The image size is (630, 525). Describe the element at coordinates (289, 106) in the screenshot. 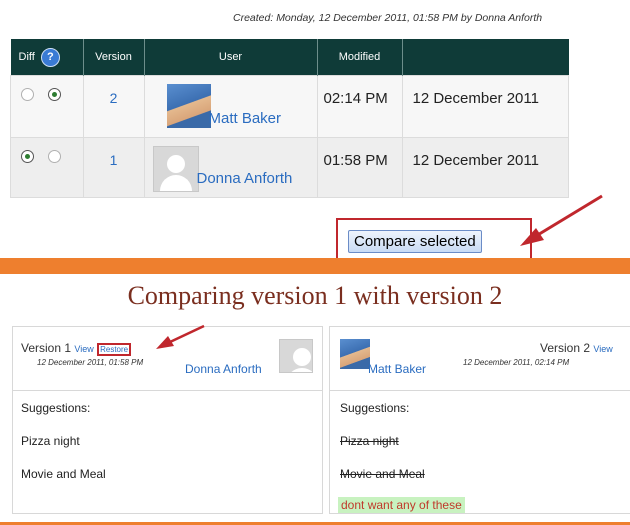

I see `table-row: 2 Matt Baker 02:14 PM 12 December 2011` at that location.